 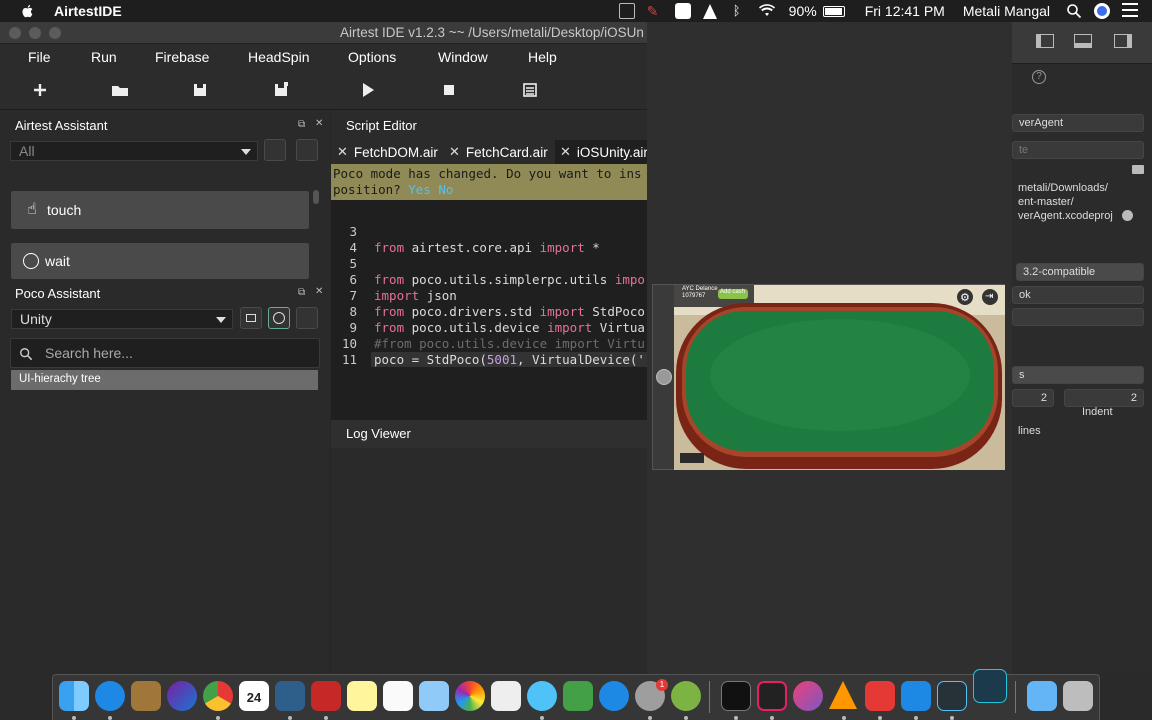 What do you see at coordinates (614, 696) in the screenshot?
I see `app-store-icon` at bounding box center [614, 696].